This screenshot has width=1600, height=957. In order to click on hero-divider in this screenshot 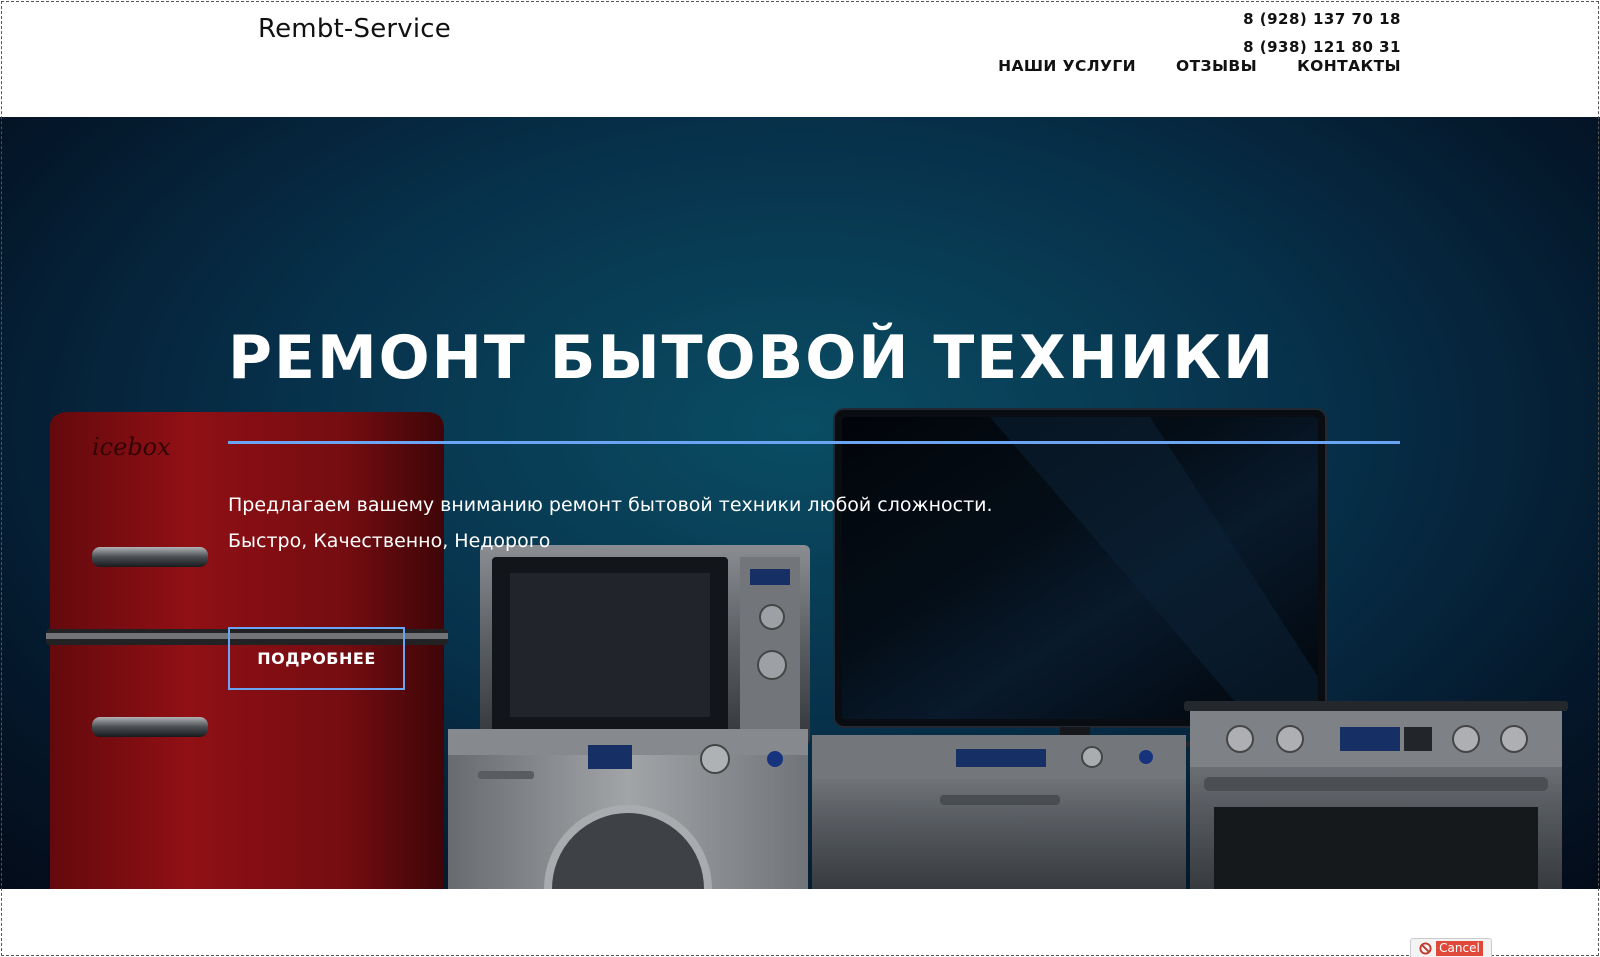, I will do `click(814, 442)`.